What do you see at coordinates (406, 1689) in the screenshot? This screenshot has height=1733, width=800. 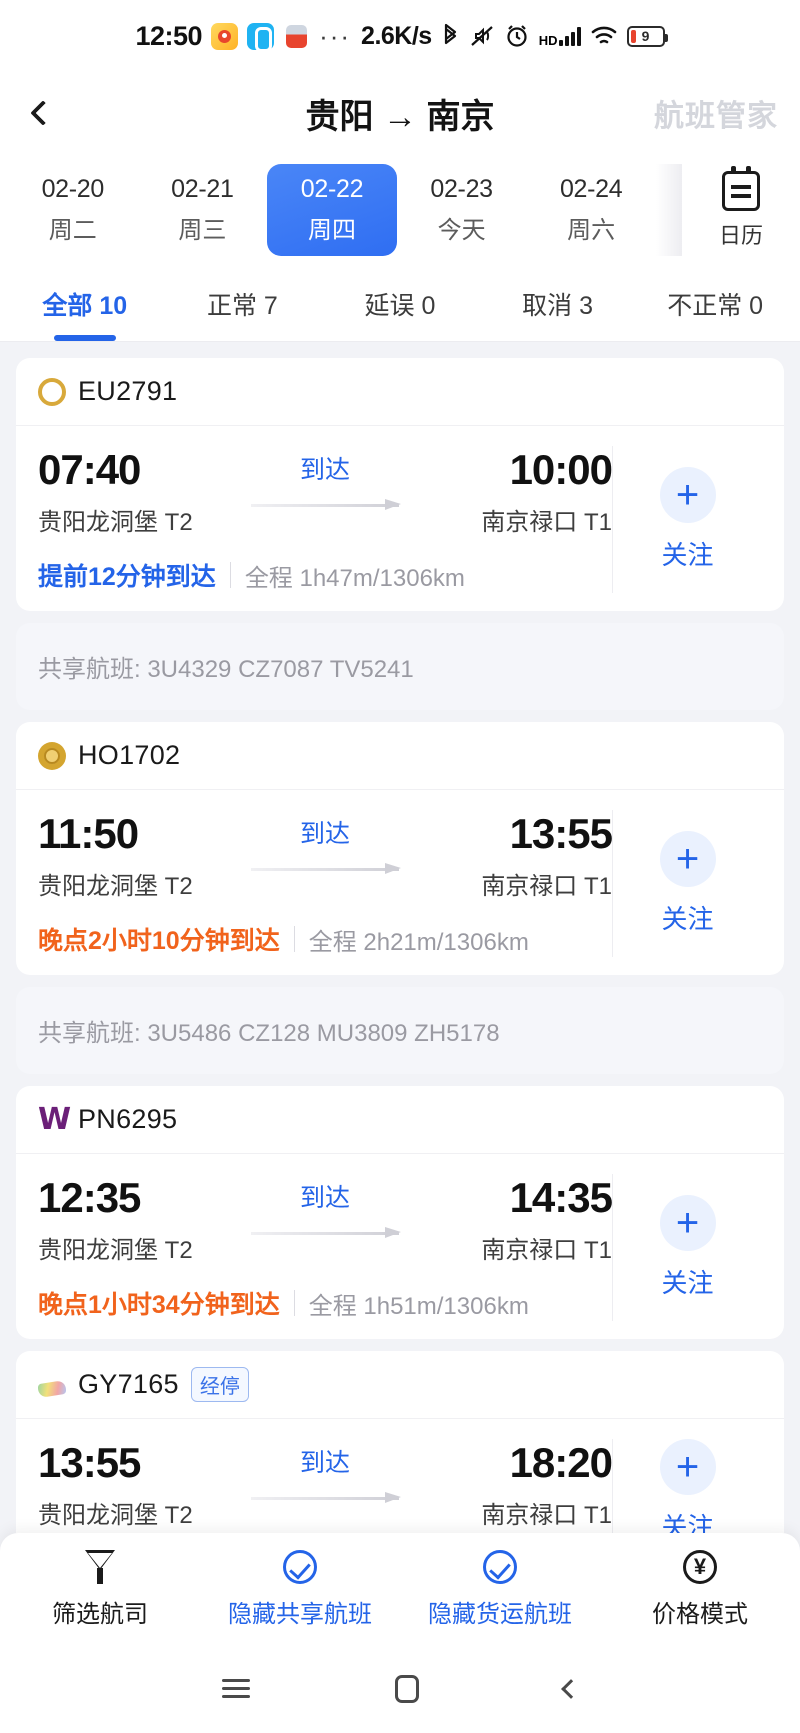 I see `home-icon` at bounding box center [406, 1689].